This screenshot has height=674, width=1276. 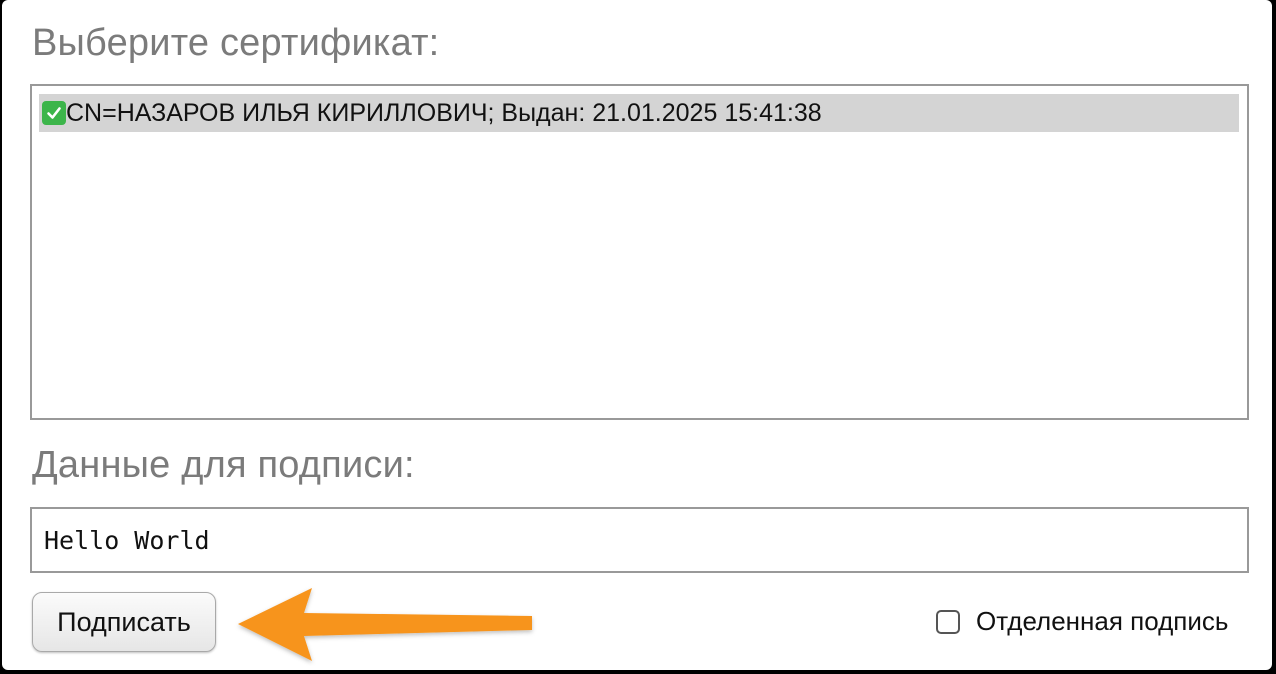 What do you see at coordinates (1102, 621) in the screenshot?
I see `detached-signature-label: Отделенная подпись` at bounding box center [1102, 621].